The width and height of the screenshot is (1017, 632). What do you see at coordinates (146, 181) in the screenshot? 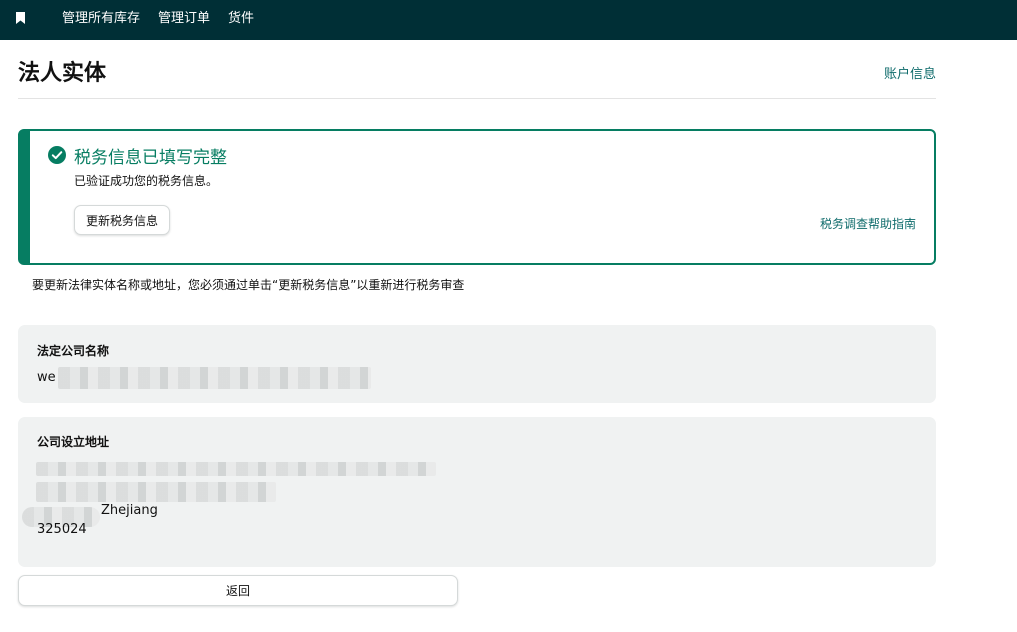
I see `alert-subtitle: 已验证成功您的税务信息。` at bounding box center [146, 181].